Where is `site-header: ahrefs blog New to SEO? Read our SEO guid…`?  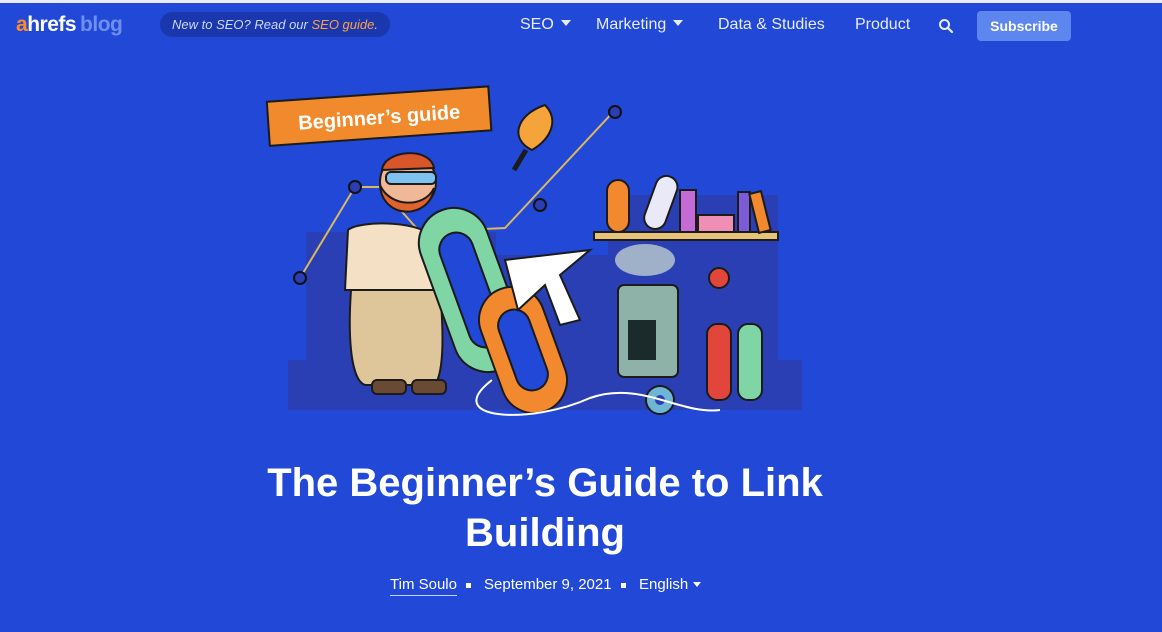
site-header: ahrefs blog New to SEO? Read our SEO guid… is located at coordinates (581, 24).